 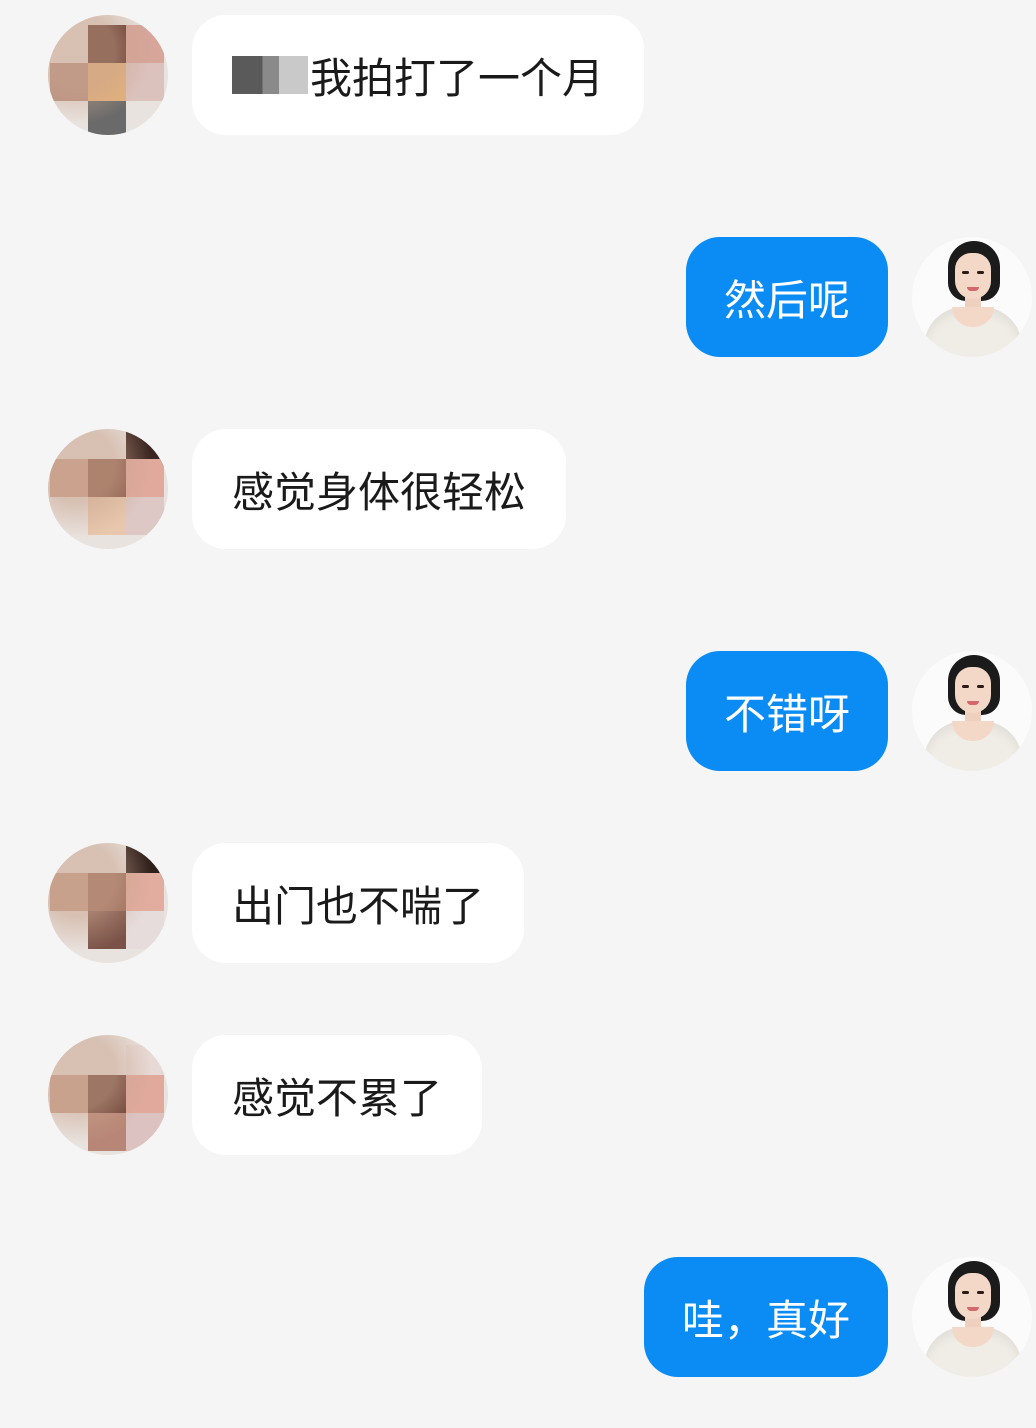 I want to click on message-row: 感觉身体很轻松, so click(x=518, y=489).